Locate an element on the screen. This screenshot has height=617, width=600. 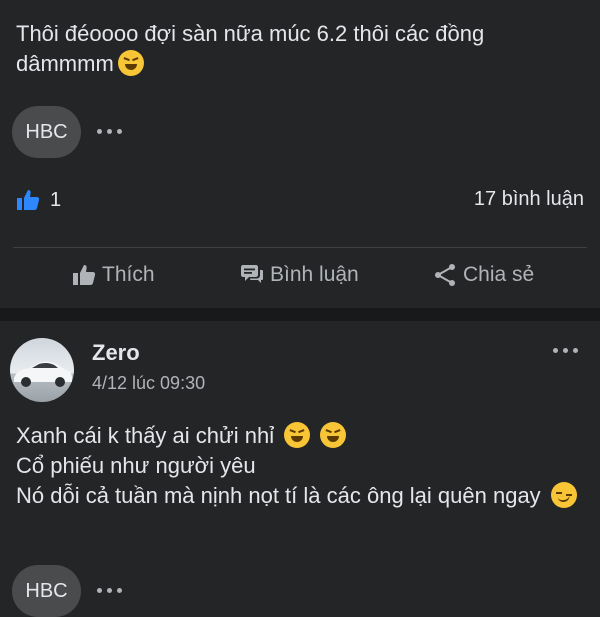
share-label: Chia sẻ is located at coordinates (499, 274).